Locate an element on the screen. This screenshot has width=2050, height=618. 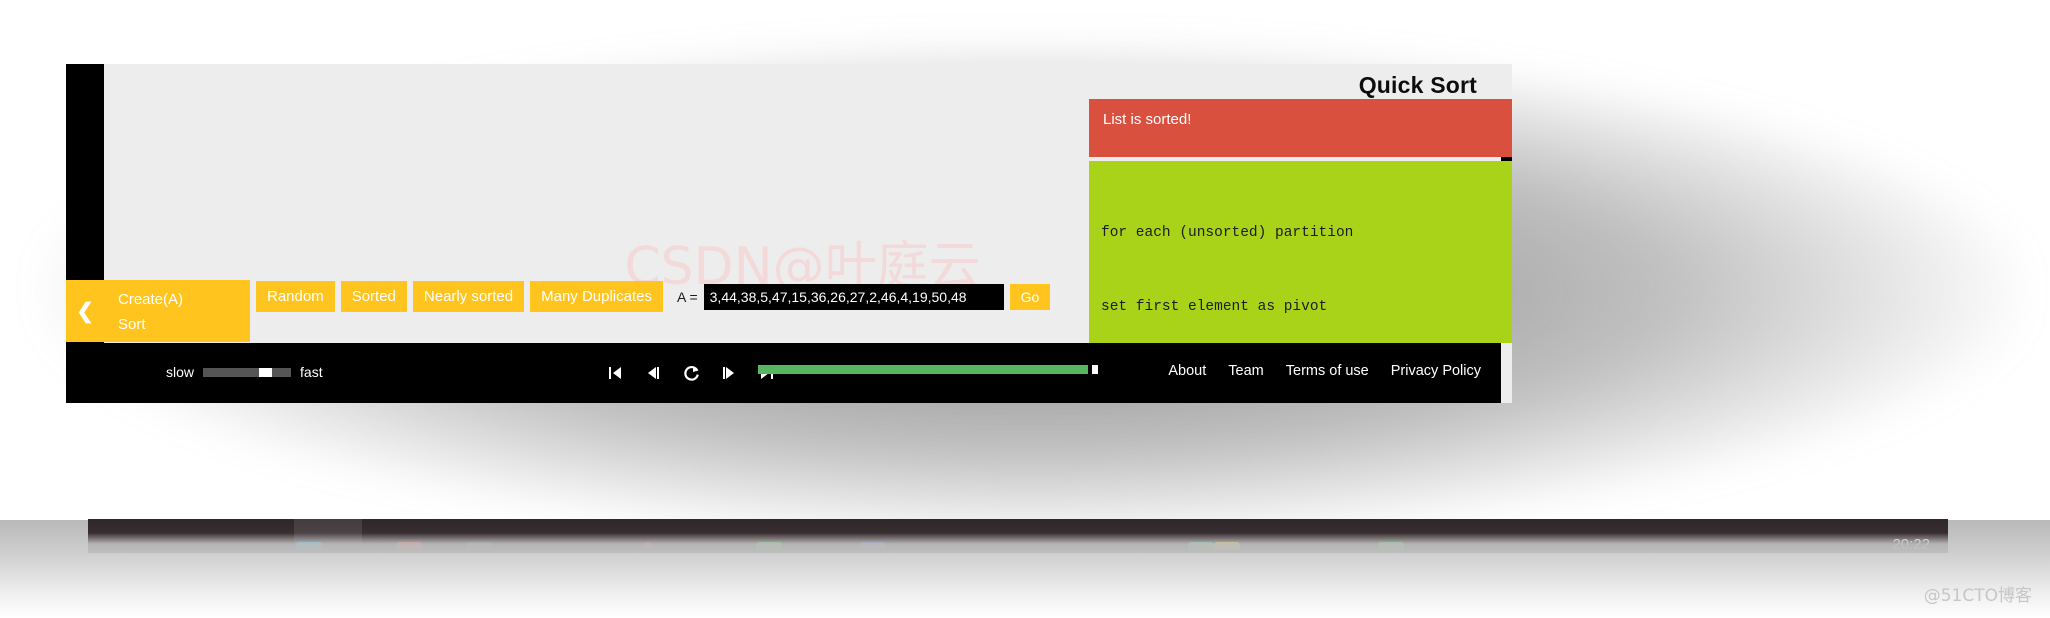
speed-fast-label: fast is located at coordinates (311, 372).